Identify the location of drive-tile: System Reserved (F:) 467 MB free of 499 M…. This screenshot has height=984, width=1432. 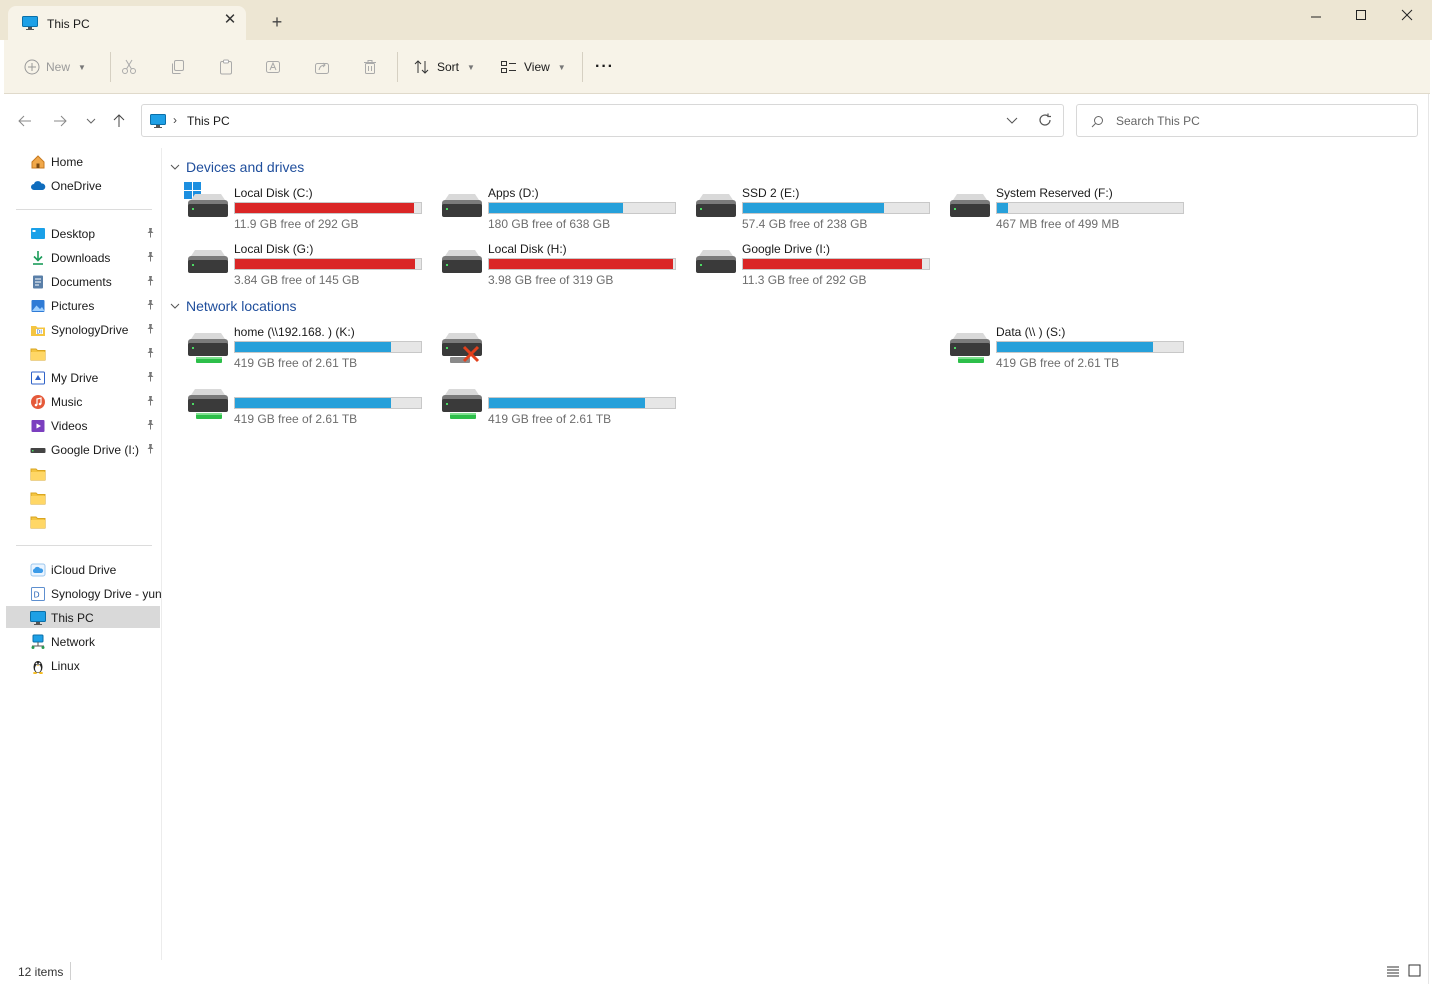
(1071, 211).